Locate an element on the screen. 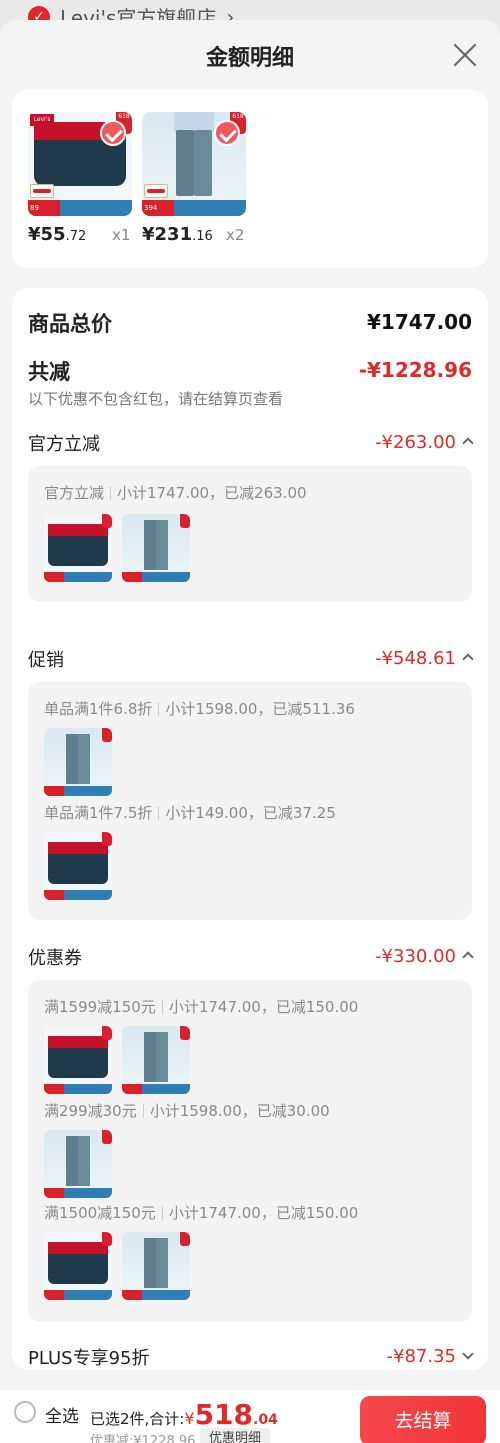 This screenshot has height=1443, width=500. sheet-title: 金额明细 is located at coordinates (249, 58).